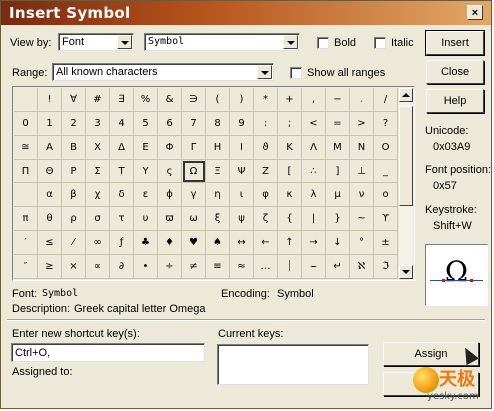 The height and width of the screenshot is (411, 494). I want to click on symbol-cell: ↑, so click(290, 243).